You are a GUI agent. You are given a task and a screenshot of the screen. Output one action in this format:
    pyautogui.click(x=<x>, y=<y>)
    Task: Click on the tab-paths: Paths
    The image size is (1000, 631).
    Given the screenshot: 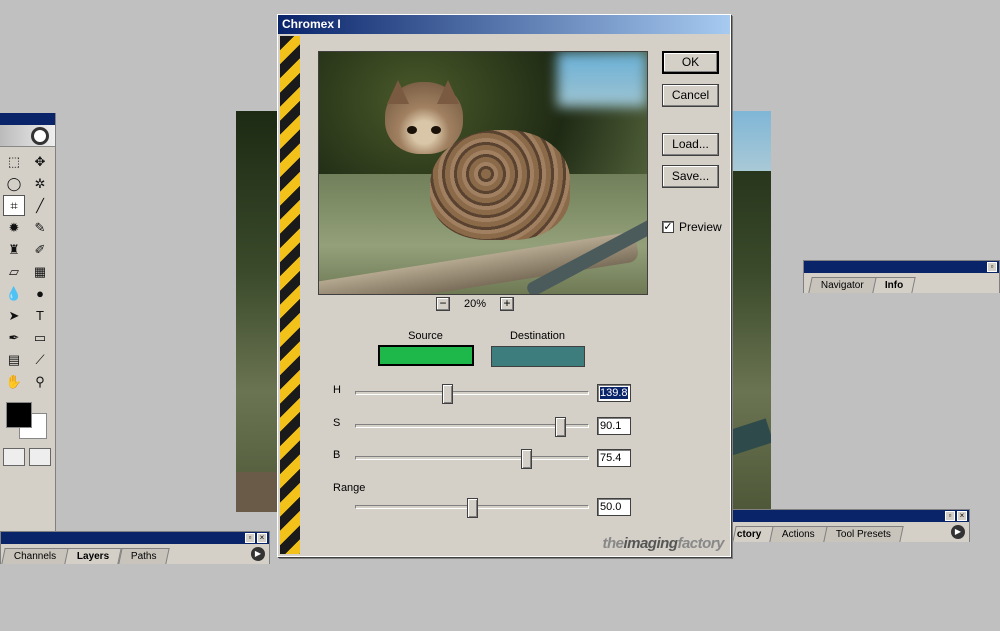 What is the action you would take?
    pyautogui.click(x=143, y=556)
    